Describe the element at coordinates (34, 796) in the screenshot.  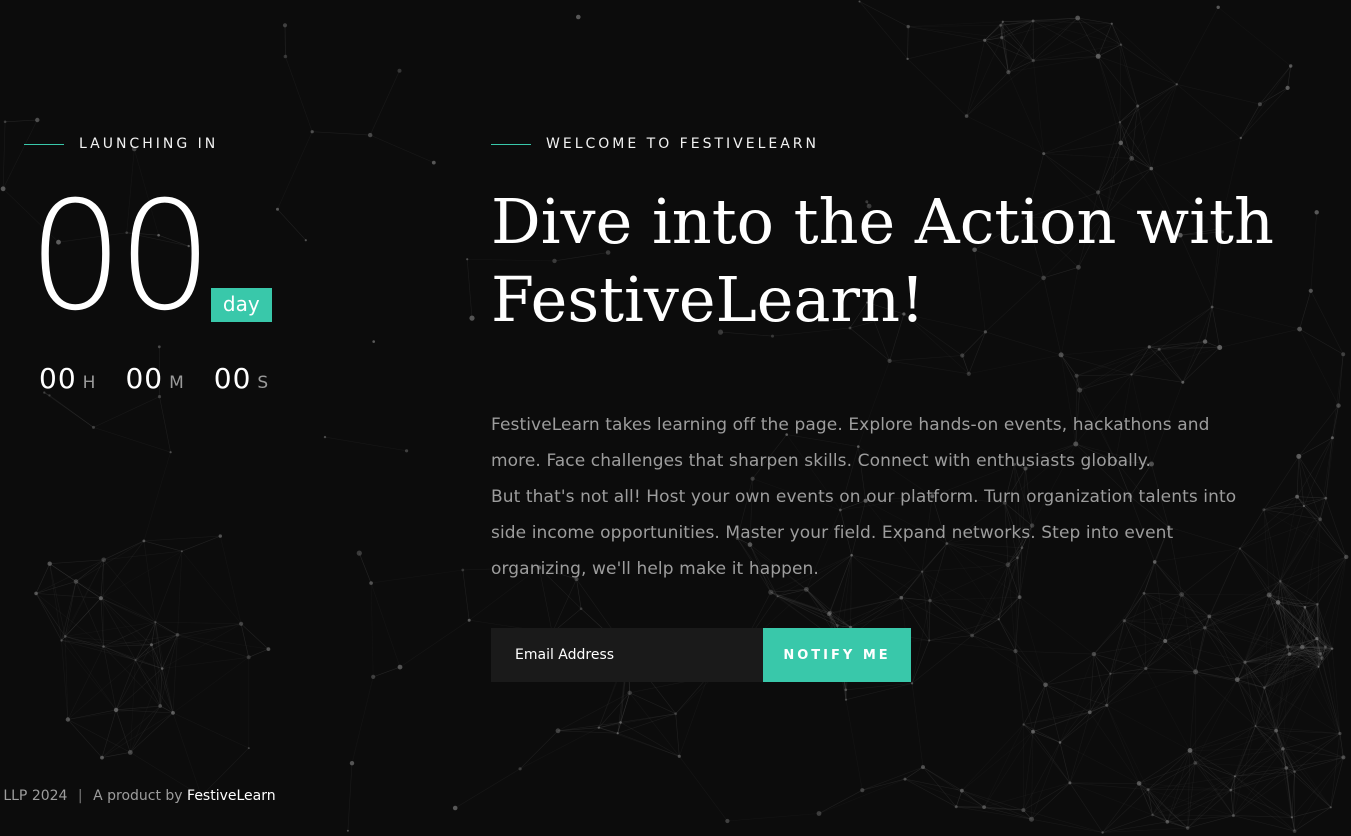
I see `copyright-text: n LLP 2024` at that location.